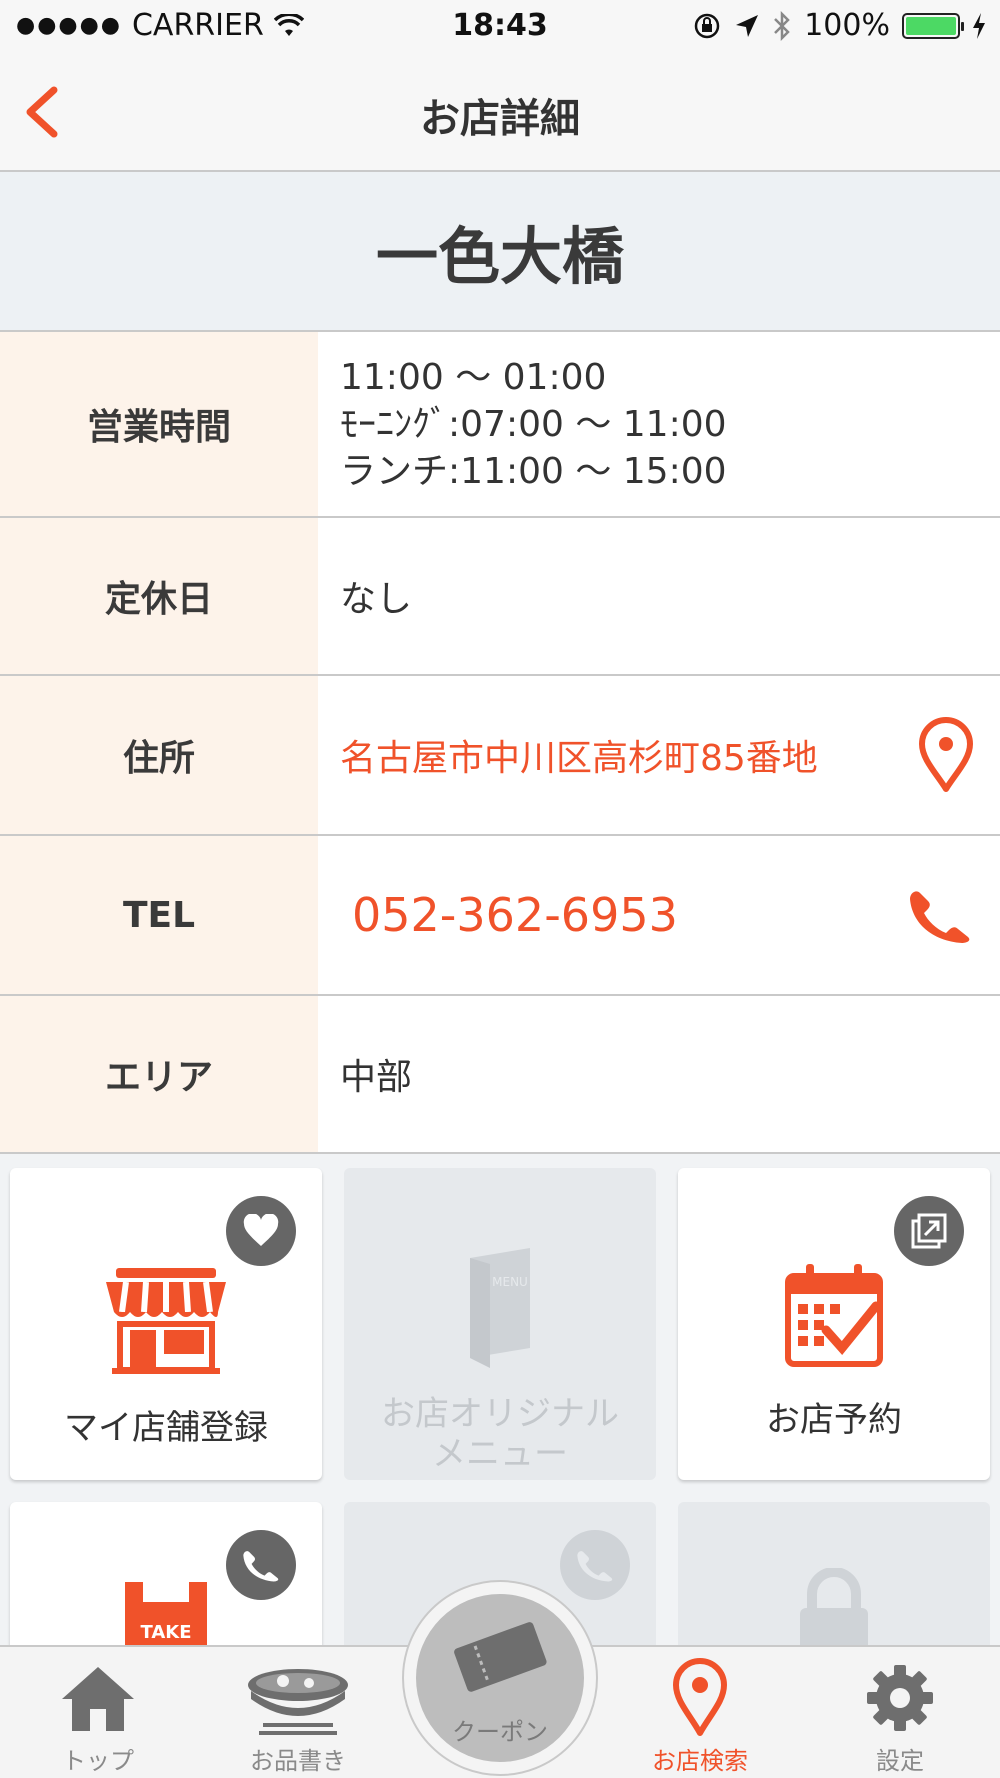 The height and width of the screenshot is (1778, 1000). Describe the element at coordinates (940, 915) in the screenshot. I see `phone-icon` at that location.